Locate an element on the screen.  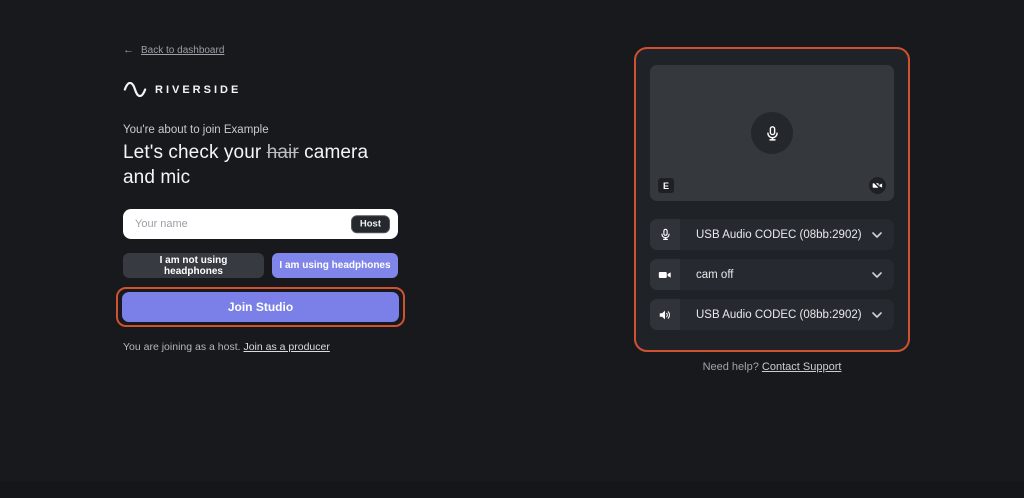
camera-select: cam off is located at coordinates (772, 274).